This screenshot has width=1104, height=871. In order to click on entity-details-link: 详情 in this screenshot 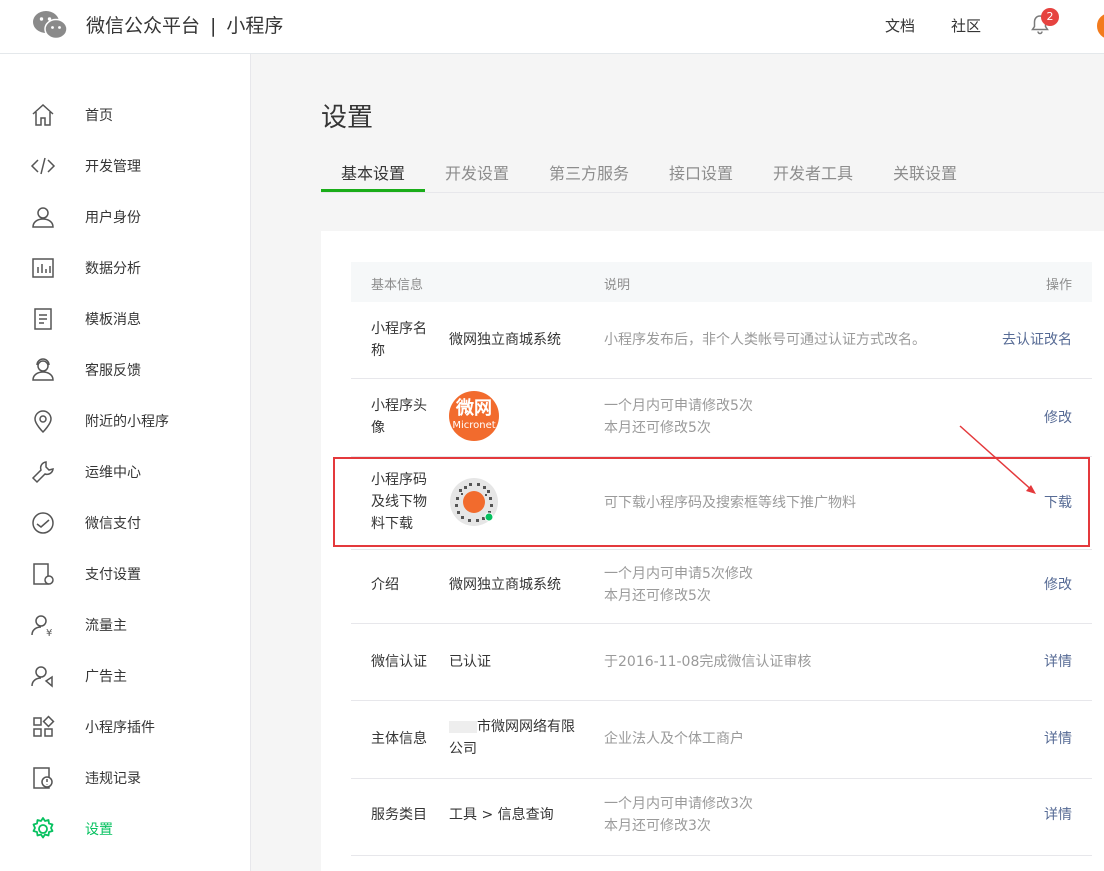, I will do `click(1058, 738)`.